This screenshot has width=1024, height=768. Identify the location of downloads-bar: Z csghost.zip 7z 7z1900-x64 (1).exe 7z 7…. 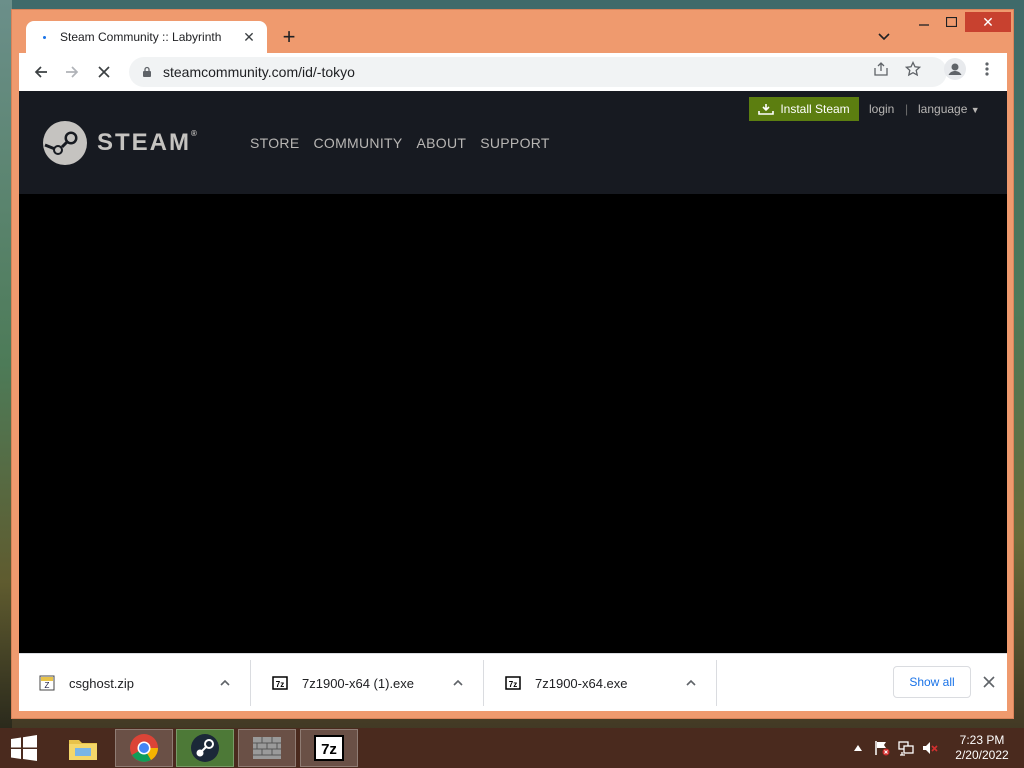
(513, 682).